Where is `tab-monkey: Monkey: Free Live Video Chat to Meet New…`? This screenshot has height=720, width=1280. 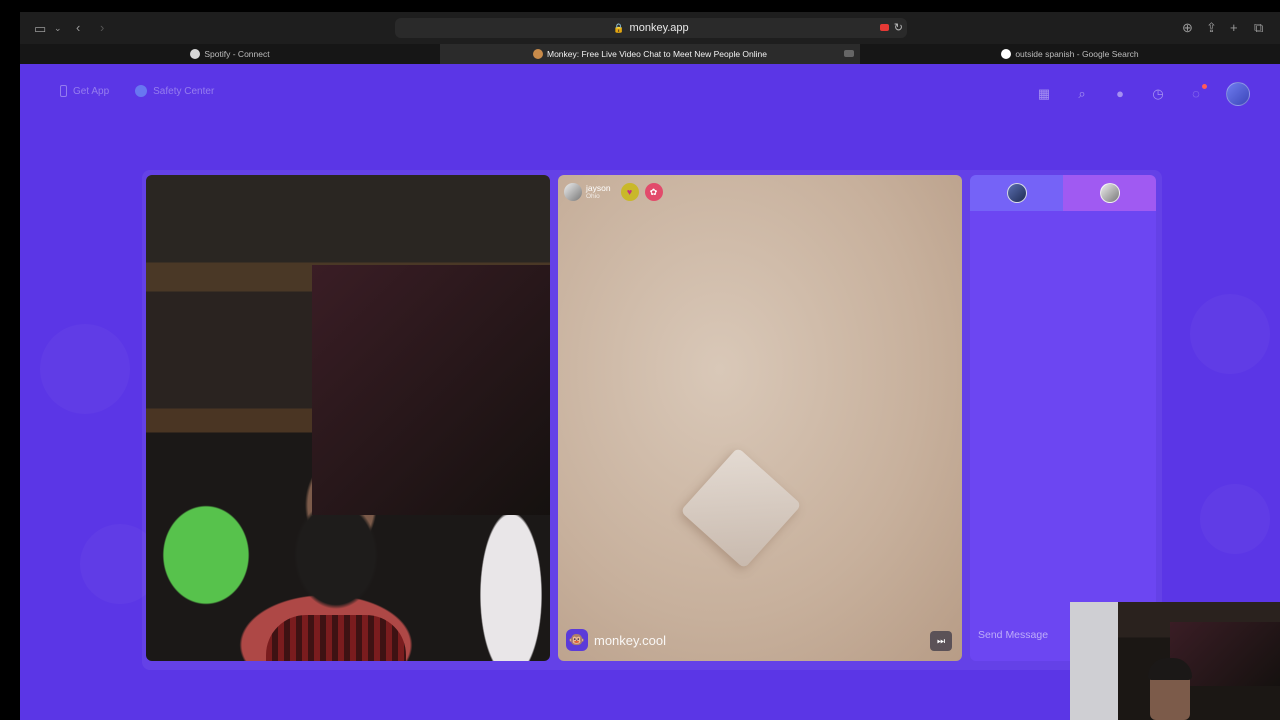 tab-monkey: Monkey: Free Live Video Chat to Meet New… is located at coordinates (650, 54).